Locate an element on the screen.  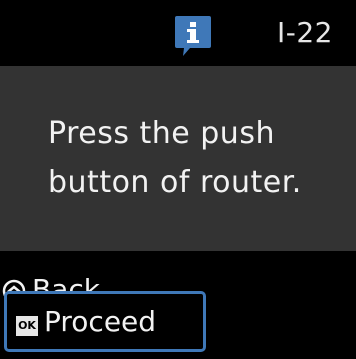
info-icon is located at coordinates (193, 36).